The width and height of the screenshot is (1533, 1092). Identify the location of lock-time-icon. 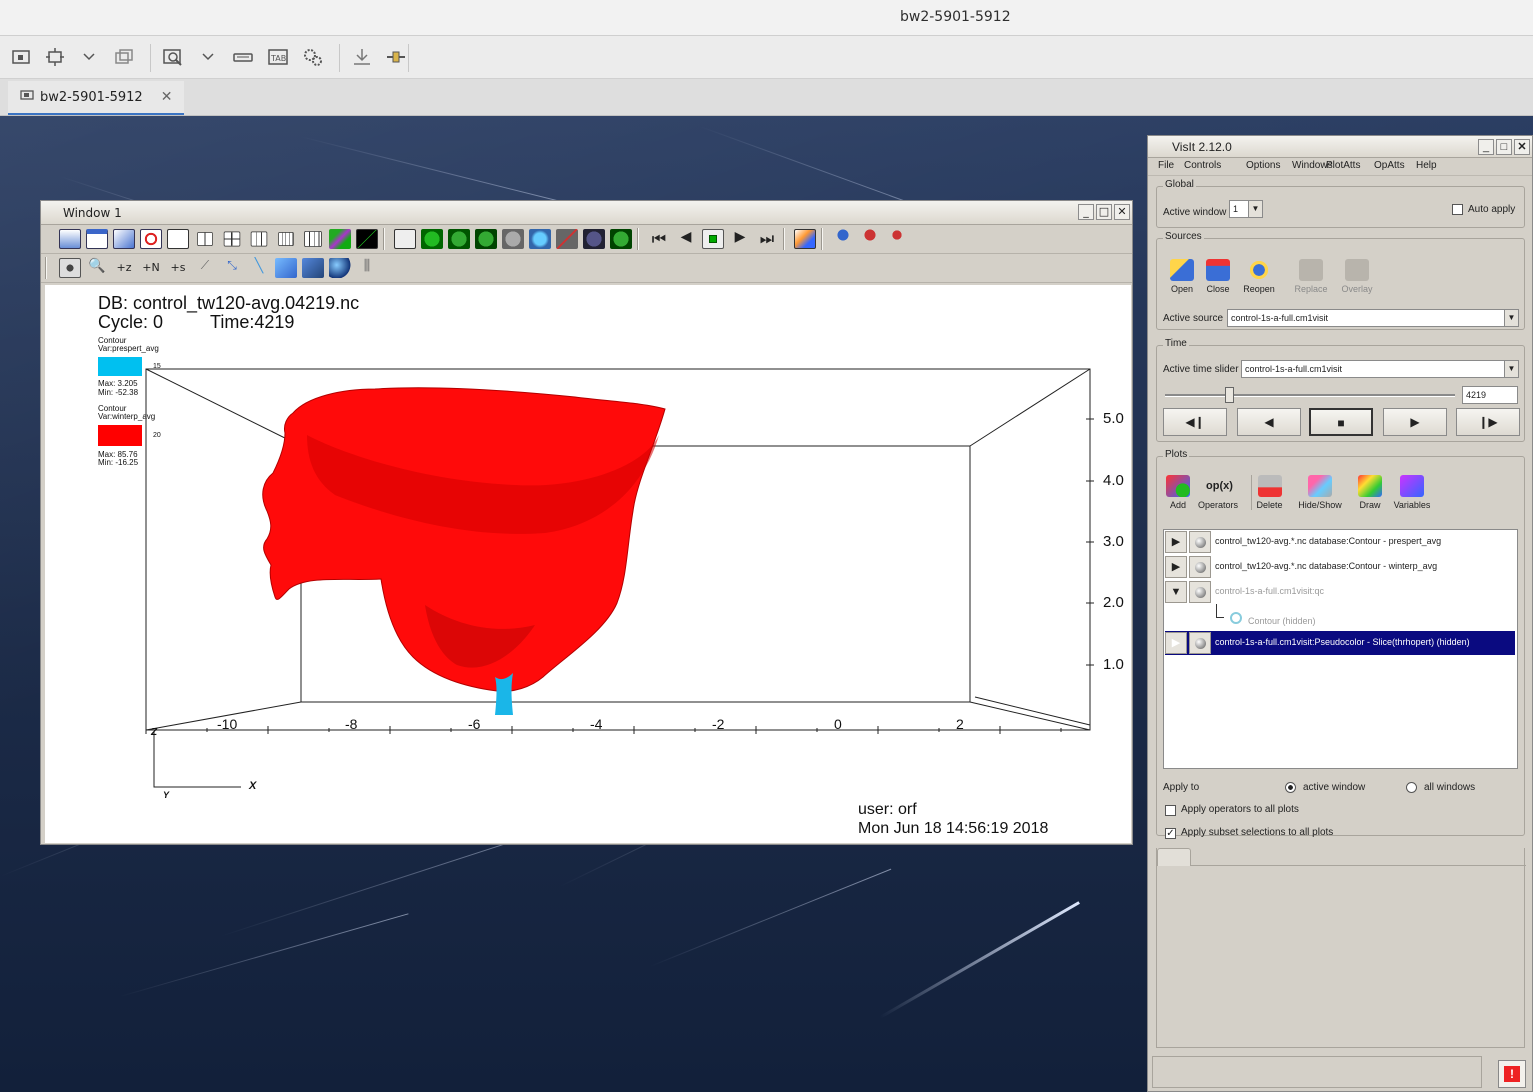
(843, 239).